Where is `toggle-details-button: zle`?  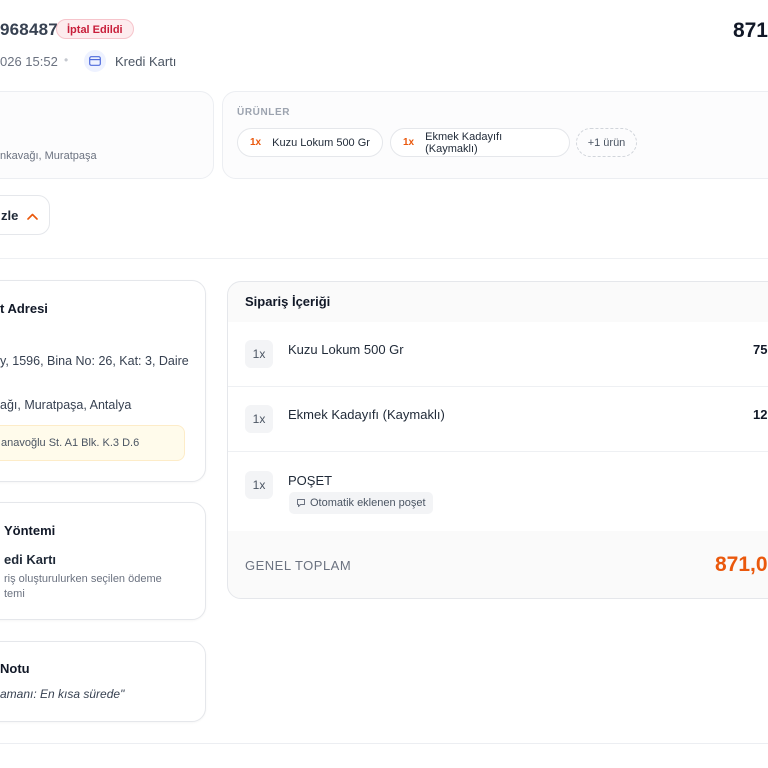
toggle-details-button: zle is located at coordinates (25, 215).